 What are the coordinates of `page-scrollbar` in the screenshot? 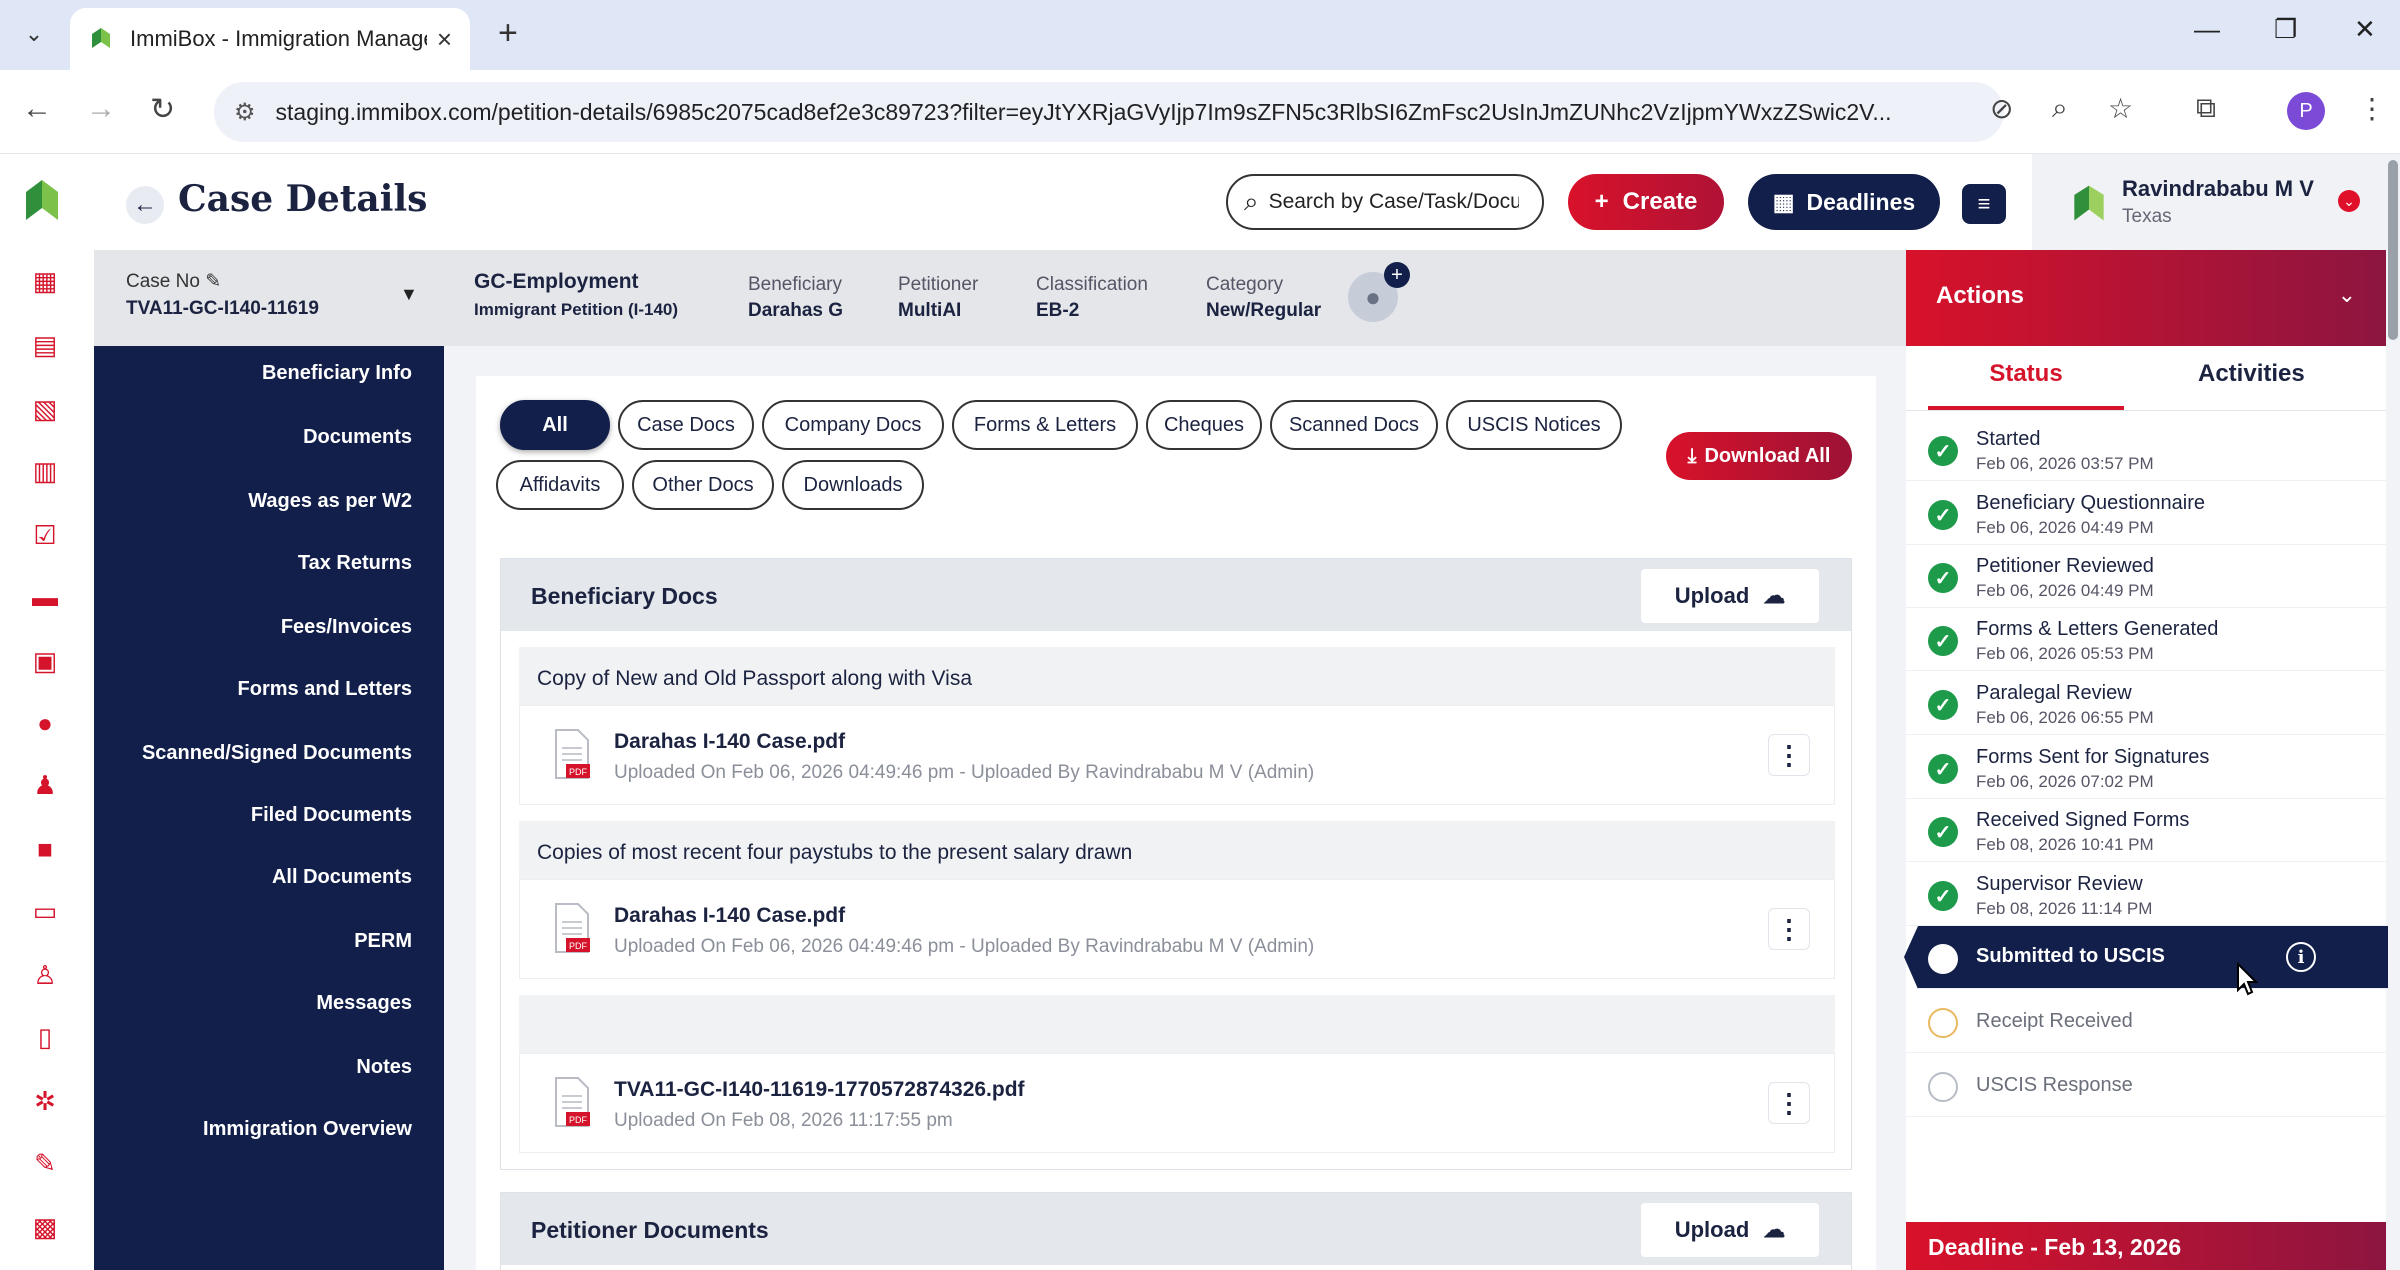 It's located at (2393, 250).